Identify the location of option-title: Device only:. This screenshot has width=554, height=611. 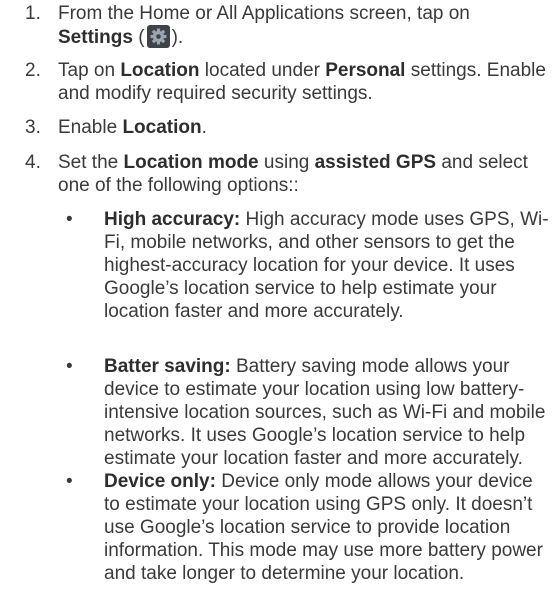
(160, 481).